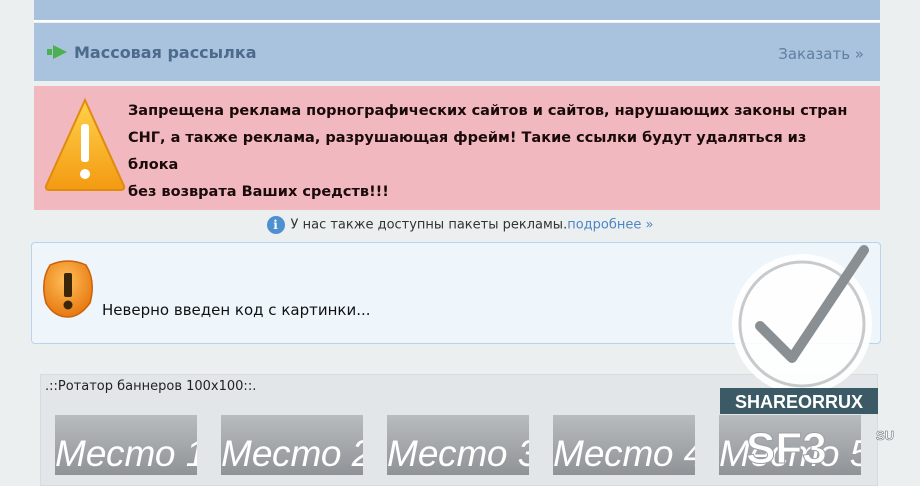 This screenshot has width=920, height=486. I want to click on watermark-ribbon-text: SHAREORRUX, so click(799, 402).